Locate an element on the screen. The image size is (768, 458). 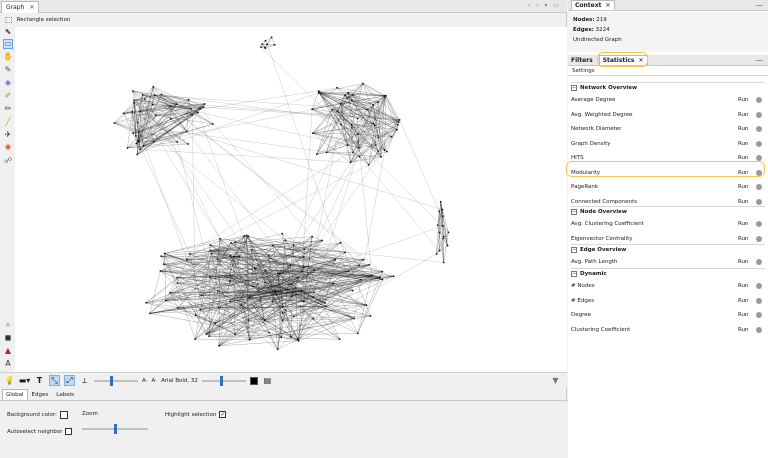
dynamic-header: − Dynamic is located at coordinates (668, 273).